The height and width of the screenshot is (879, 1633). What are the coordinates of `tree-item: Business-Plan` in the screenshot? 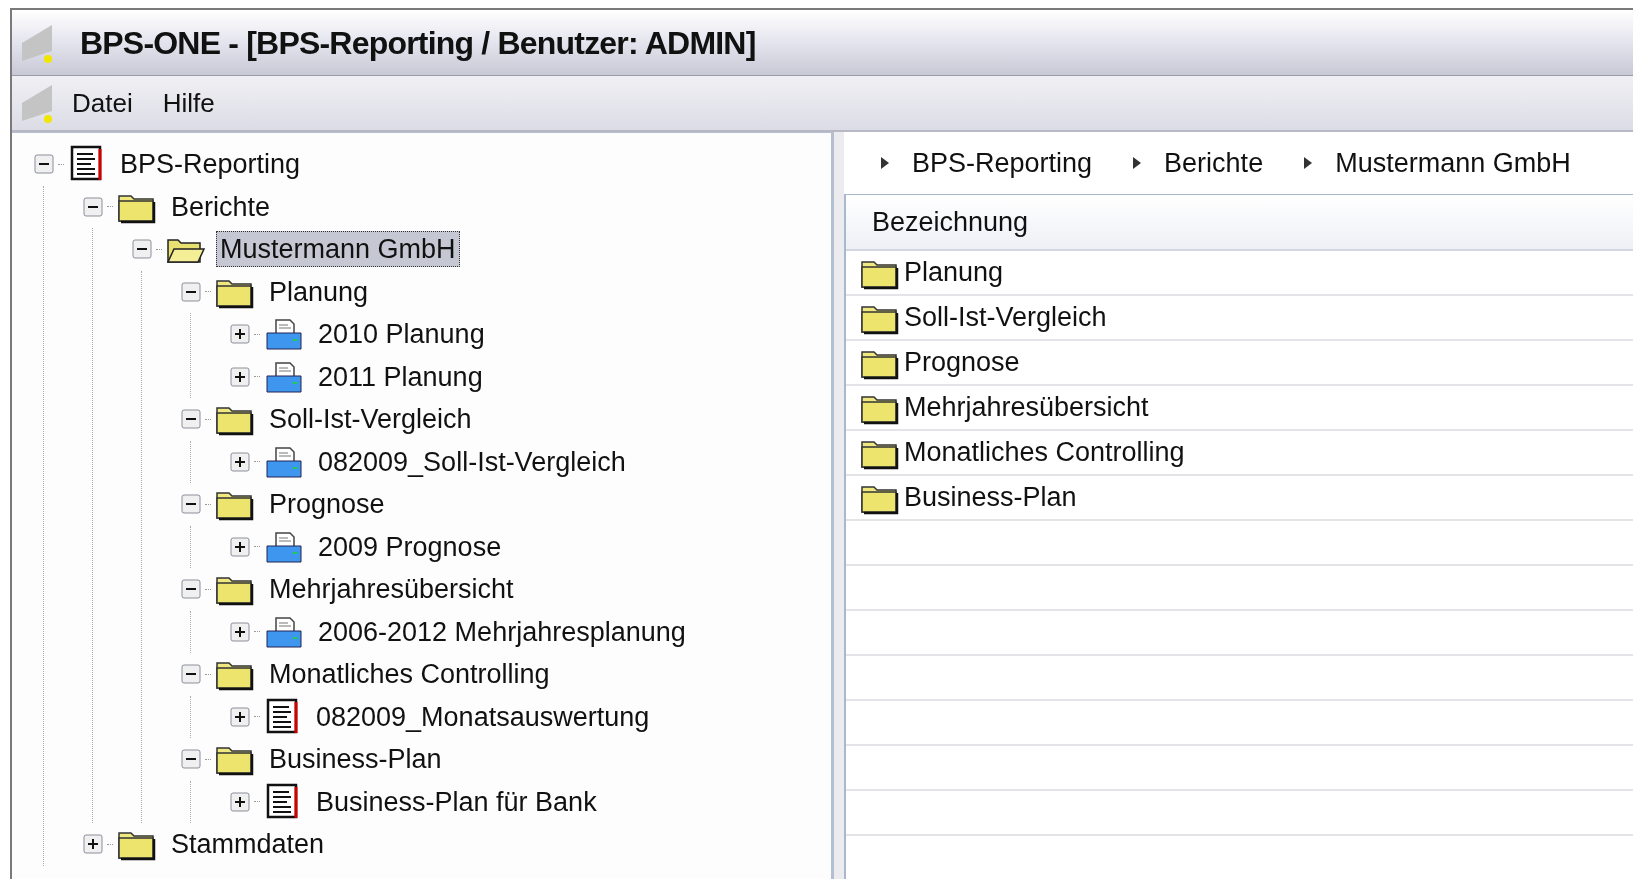 It's located at (355, 759).